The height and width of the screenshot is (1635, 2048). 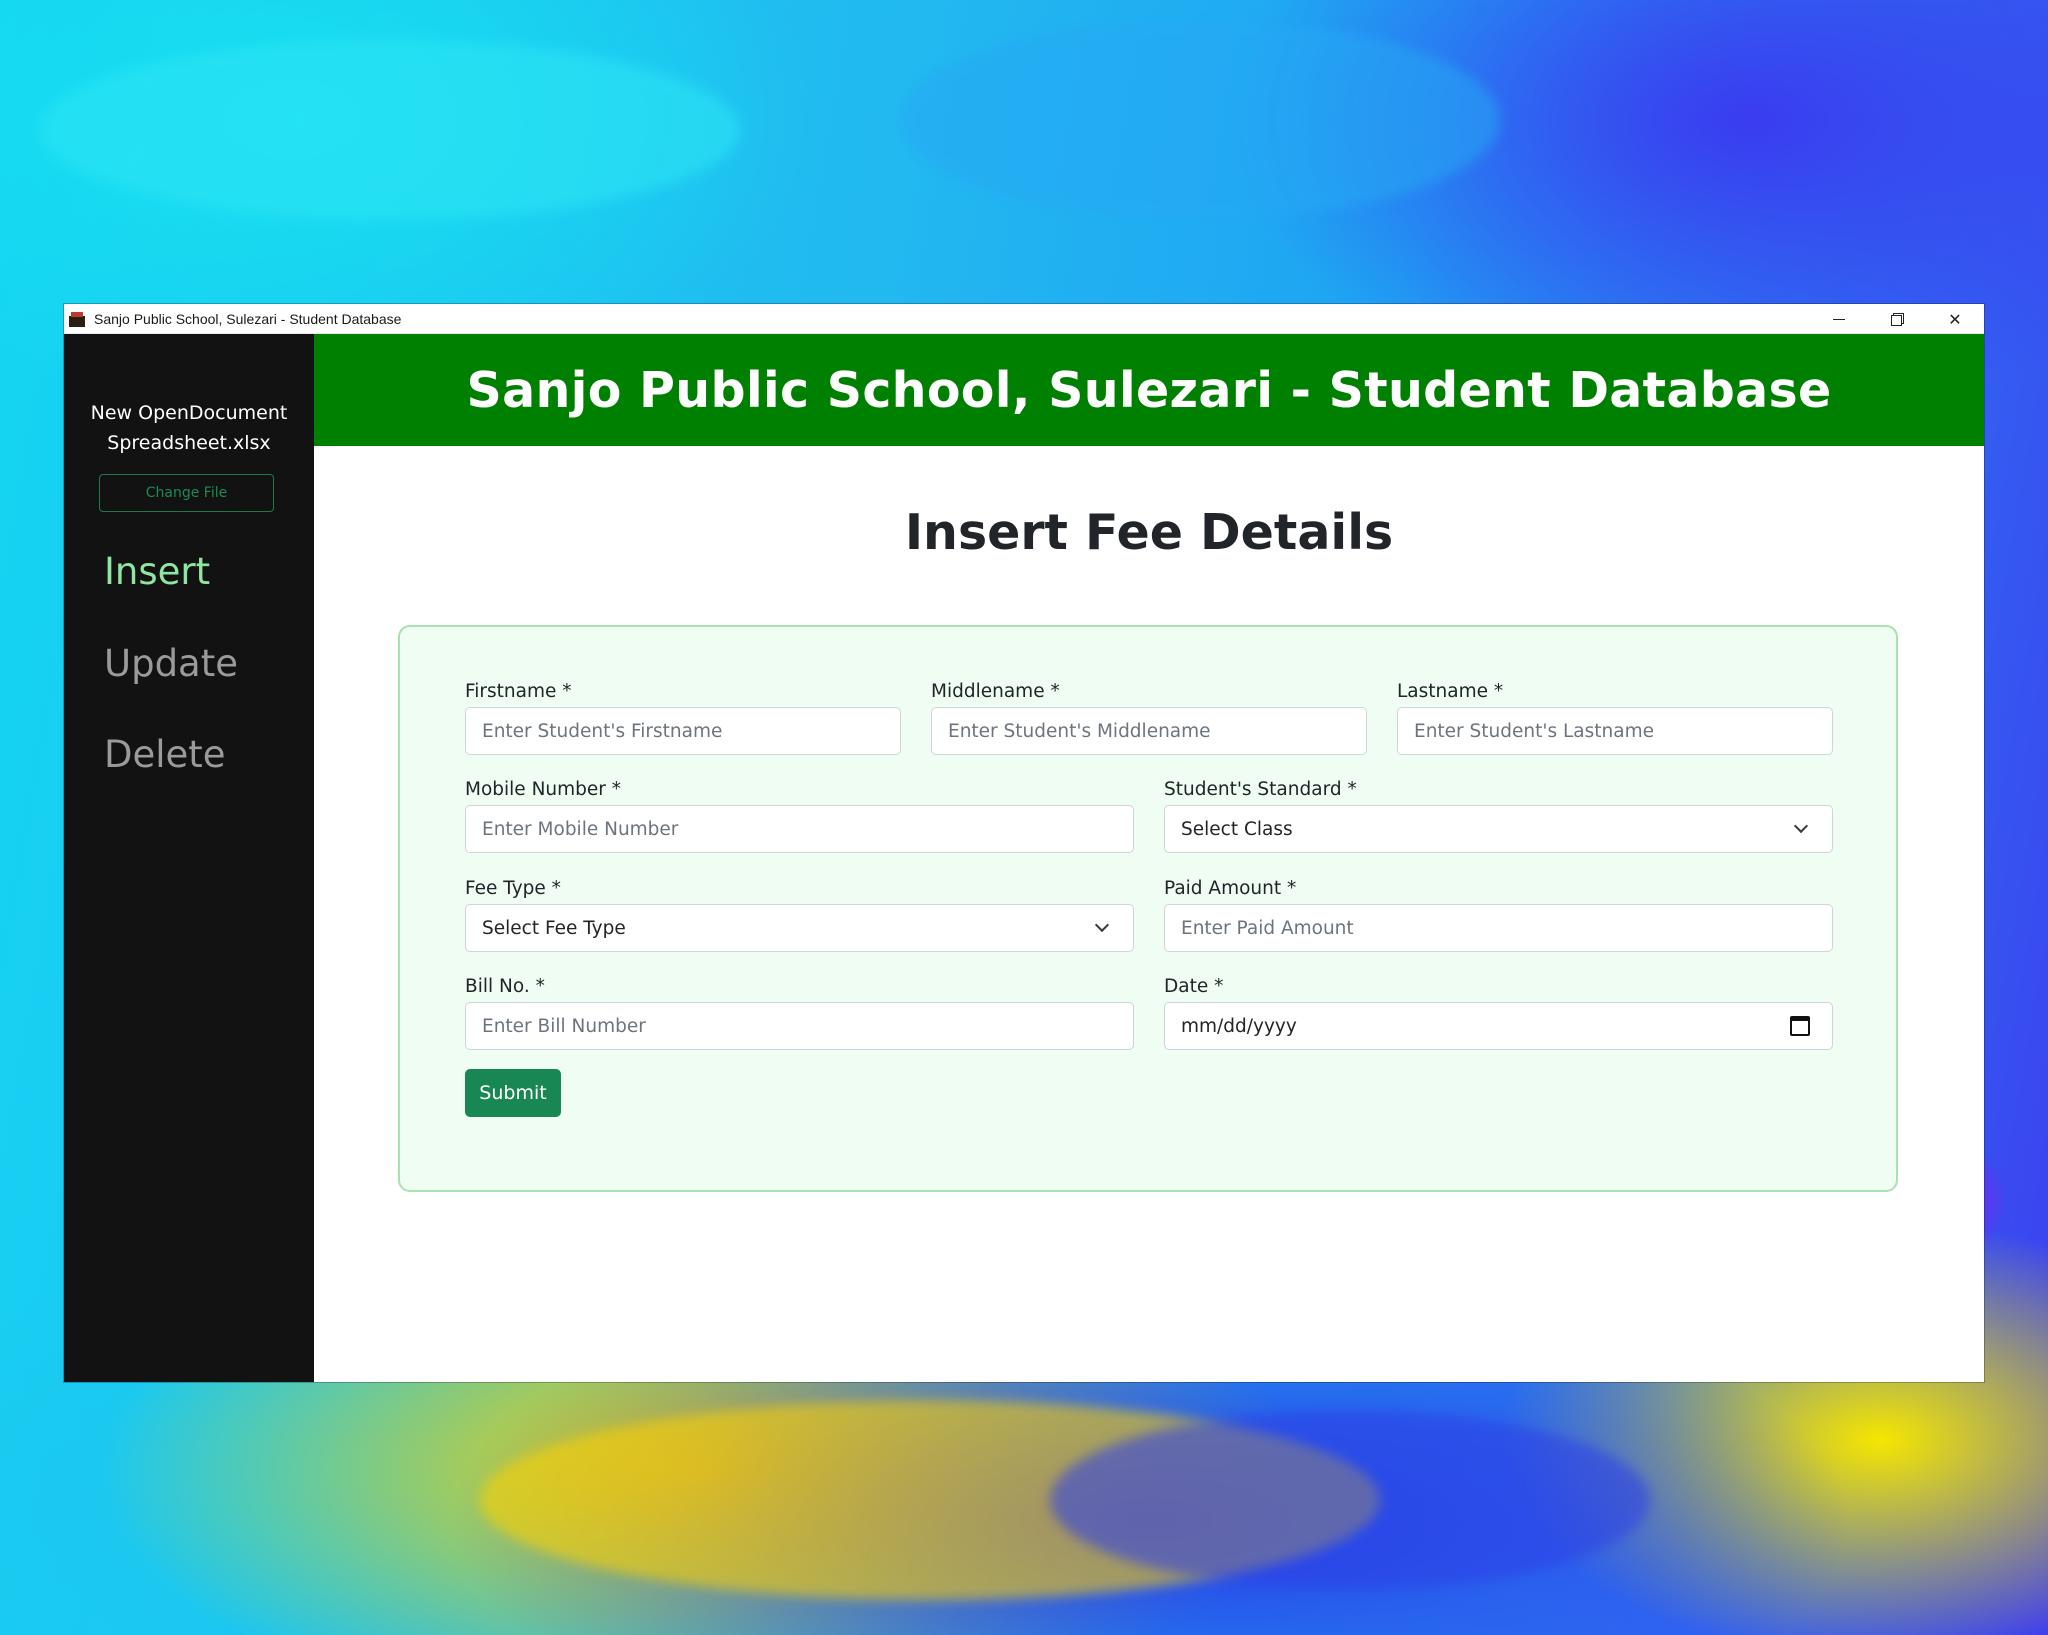 What do you see at coordinates (602, 731) in the screenshot?
I see `firstname-placeholder: Enter Student's Firstname` at bounding box center [602, 731].